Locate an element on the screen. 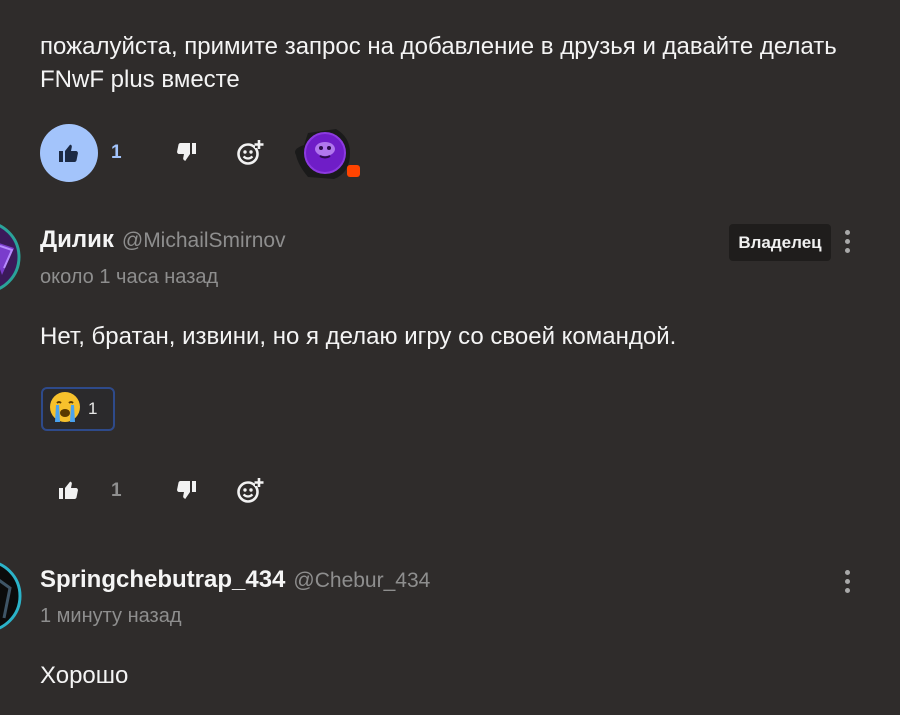 The image size is (900, 715). like-button-active is located at coordinates (69, 153).